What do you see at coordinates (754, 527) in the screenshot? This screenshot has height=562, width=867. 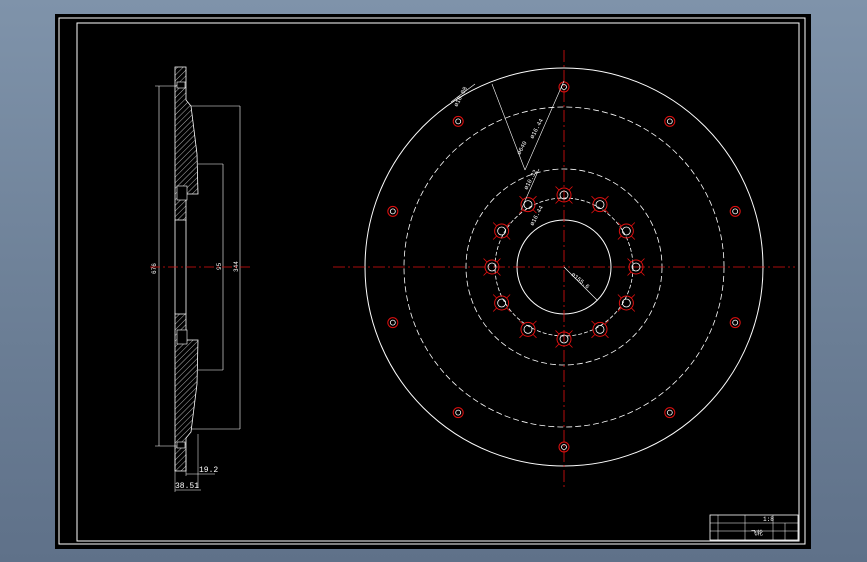 I see `title-block: 1:8 飞轮` at bounding box center [754, 527].